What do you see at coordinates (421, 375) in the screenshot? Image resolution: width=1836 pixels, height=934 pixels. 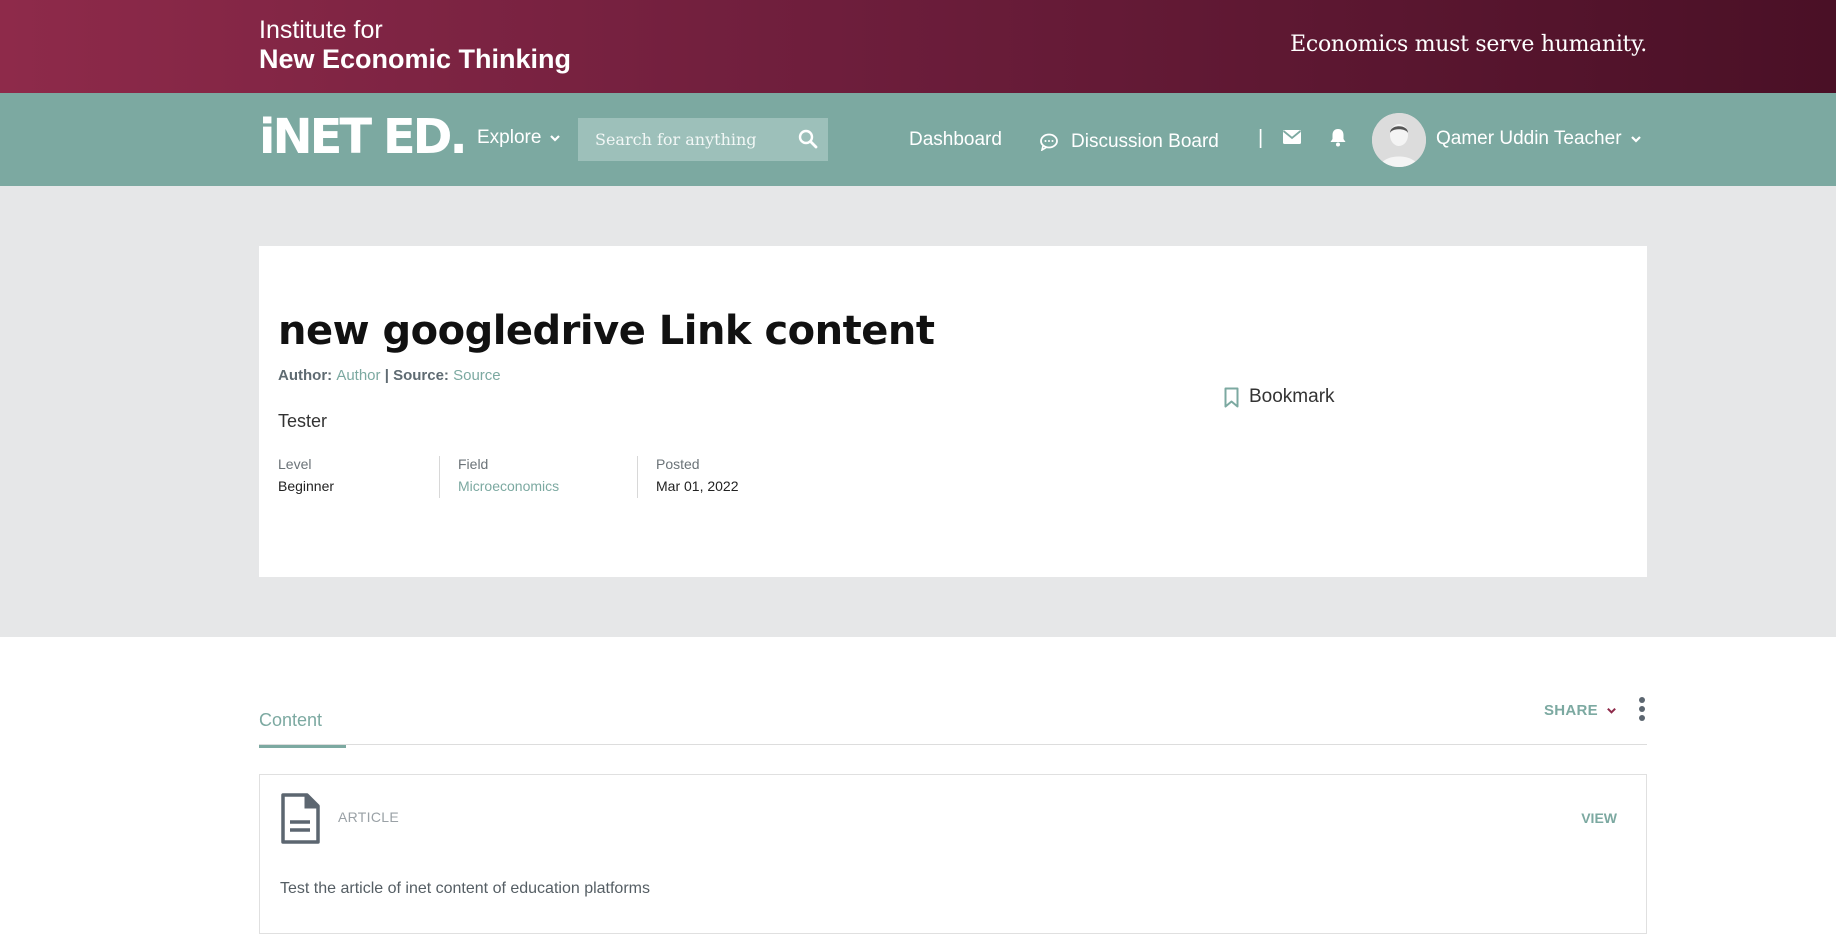 I see `source-label: Source:` at bounding box center [421, 375].